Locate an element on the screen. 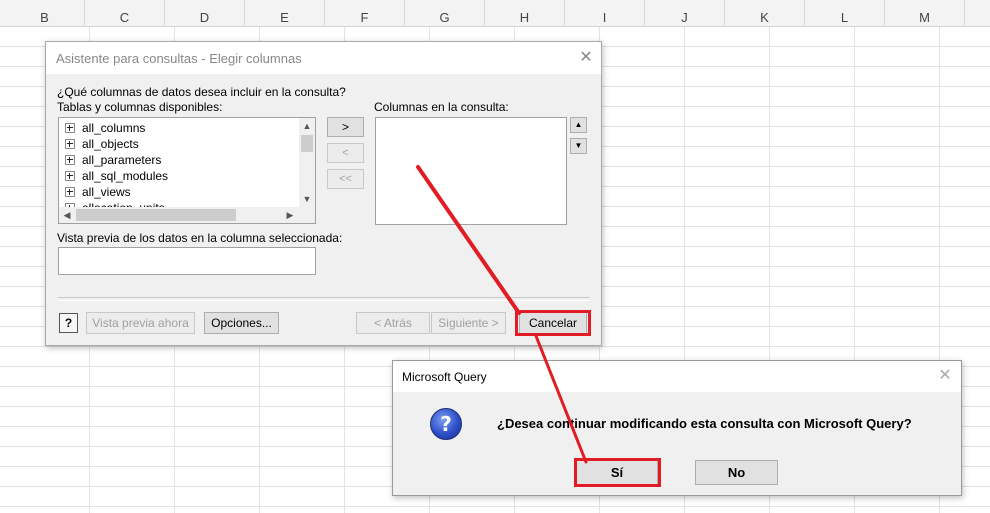  scroll-right-icon: ▶ is located at coordinates (290, 215).